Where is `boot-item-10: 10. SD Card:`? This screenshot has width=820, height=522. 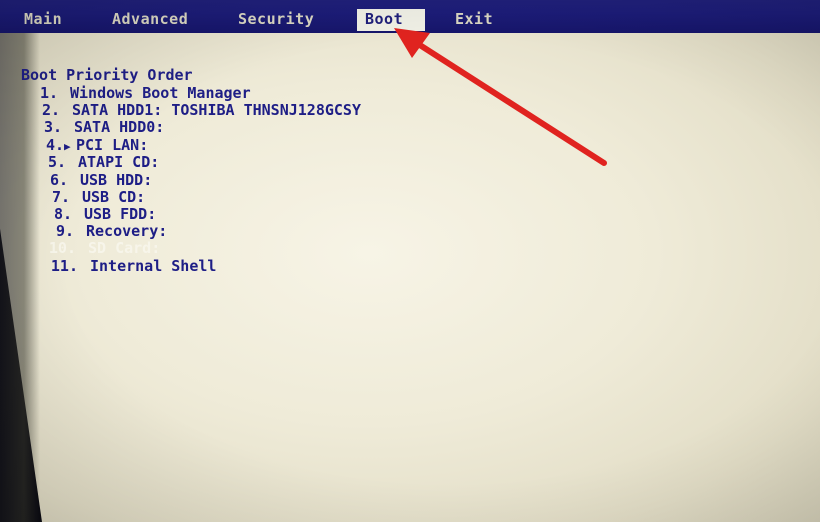
boot-item-10: 10. SD Card: is located at coordinates (99, 248).